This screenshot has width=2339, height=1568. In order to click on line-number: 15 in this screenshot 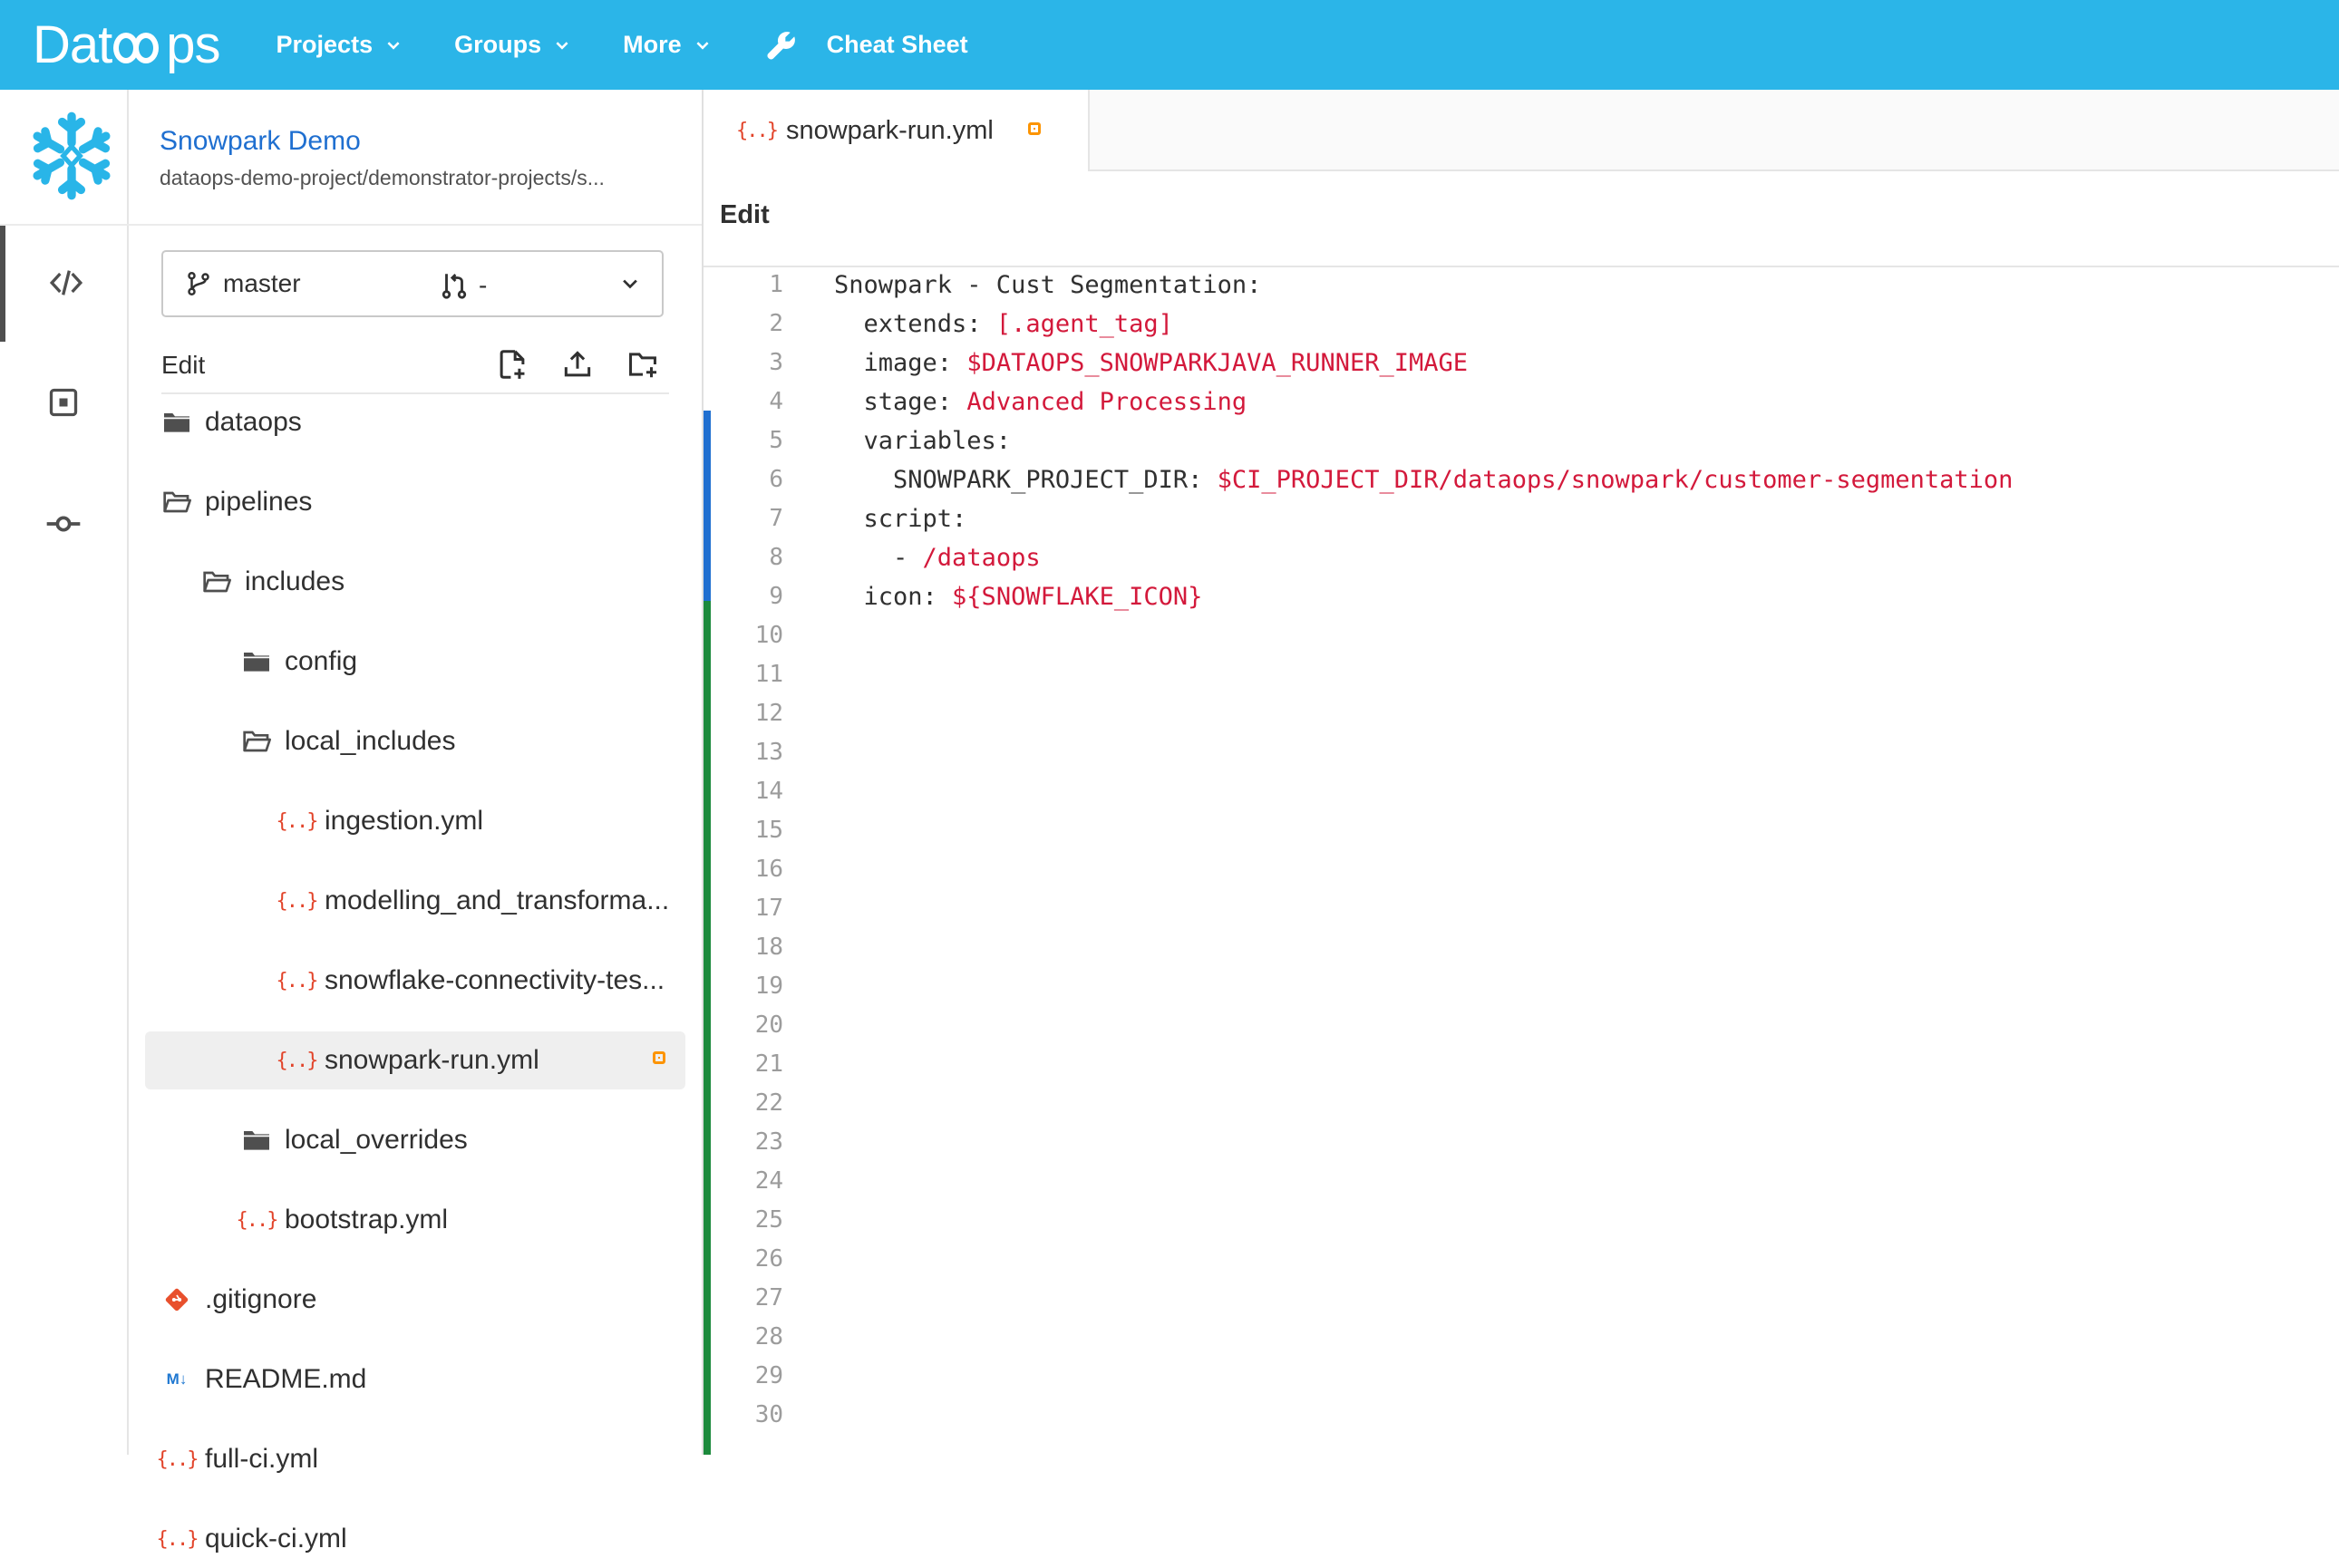, I will do `click(769, 830)`.